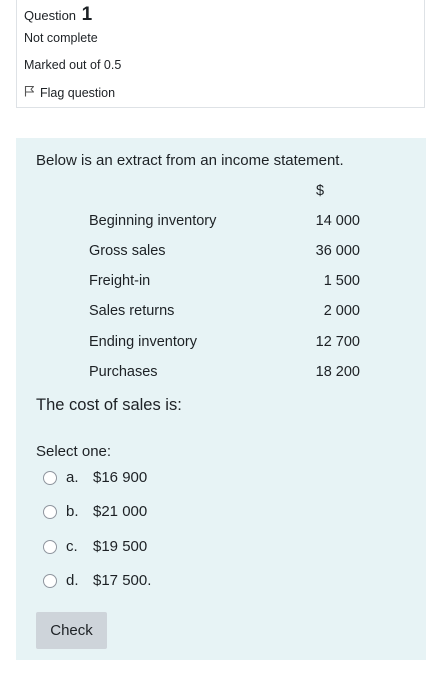 Image resolution: width=443 pixels, height=700 pixels. What do you see at coordinates (153, 221) in the screenshot?
I see `row-label-beginning-inventory: Beginning inventory` at bounding box center [153, 221].